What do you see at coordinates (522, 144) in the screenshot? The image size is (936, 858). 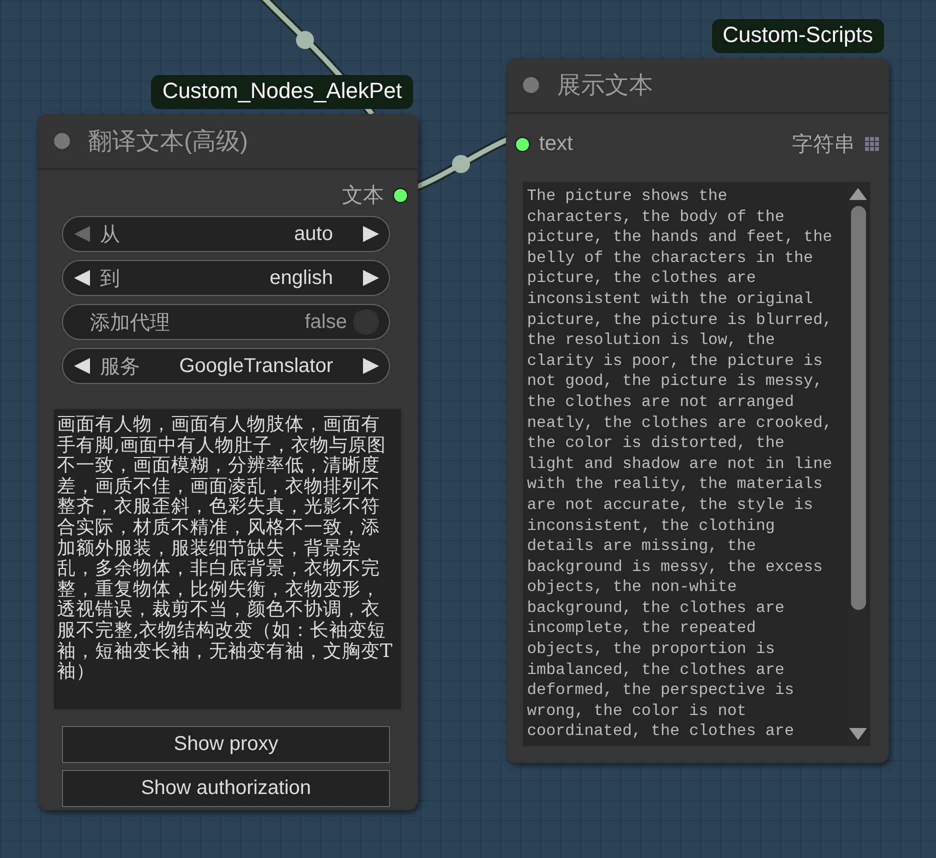 I see `input-slot` at bounding box center [522, 144].